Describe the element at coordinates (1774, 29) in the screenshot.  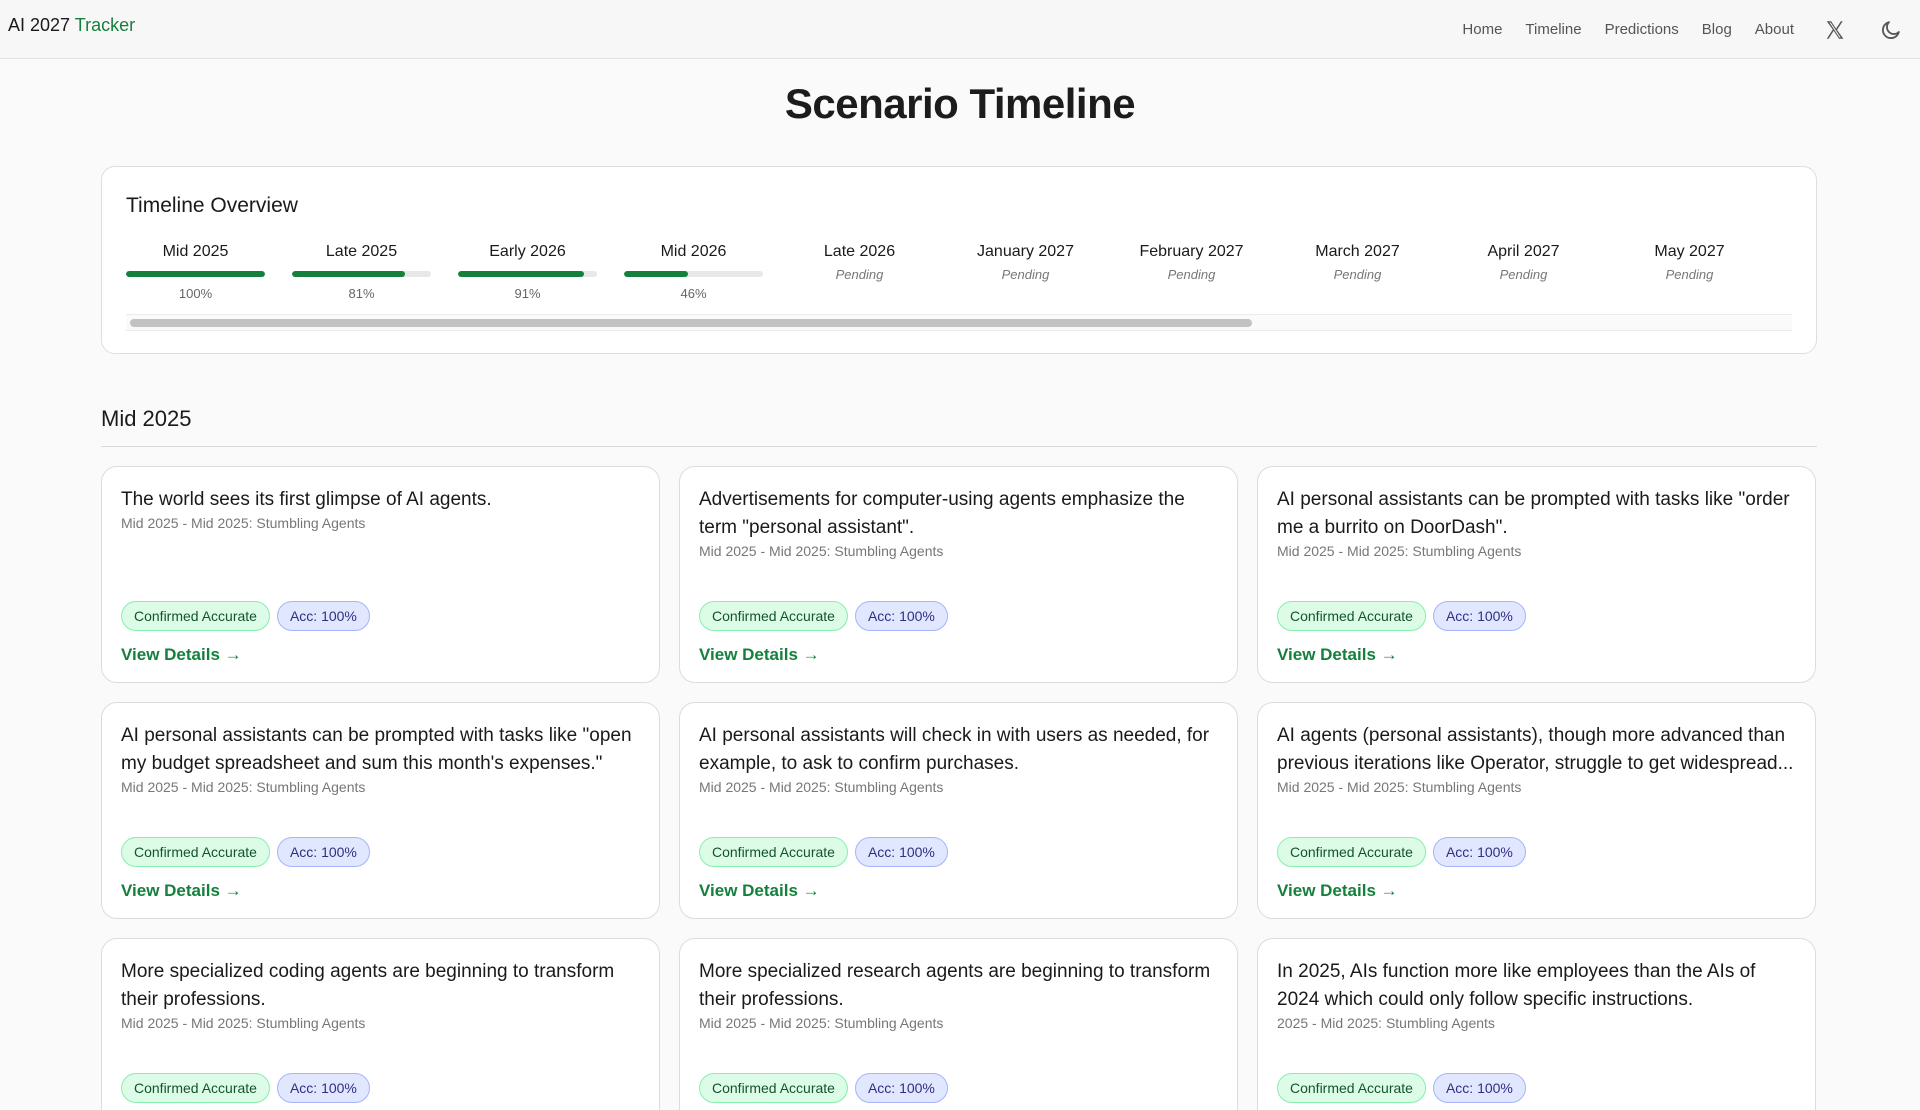
I see `nav-about-link: About` at that location.